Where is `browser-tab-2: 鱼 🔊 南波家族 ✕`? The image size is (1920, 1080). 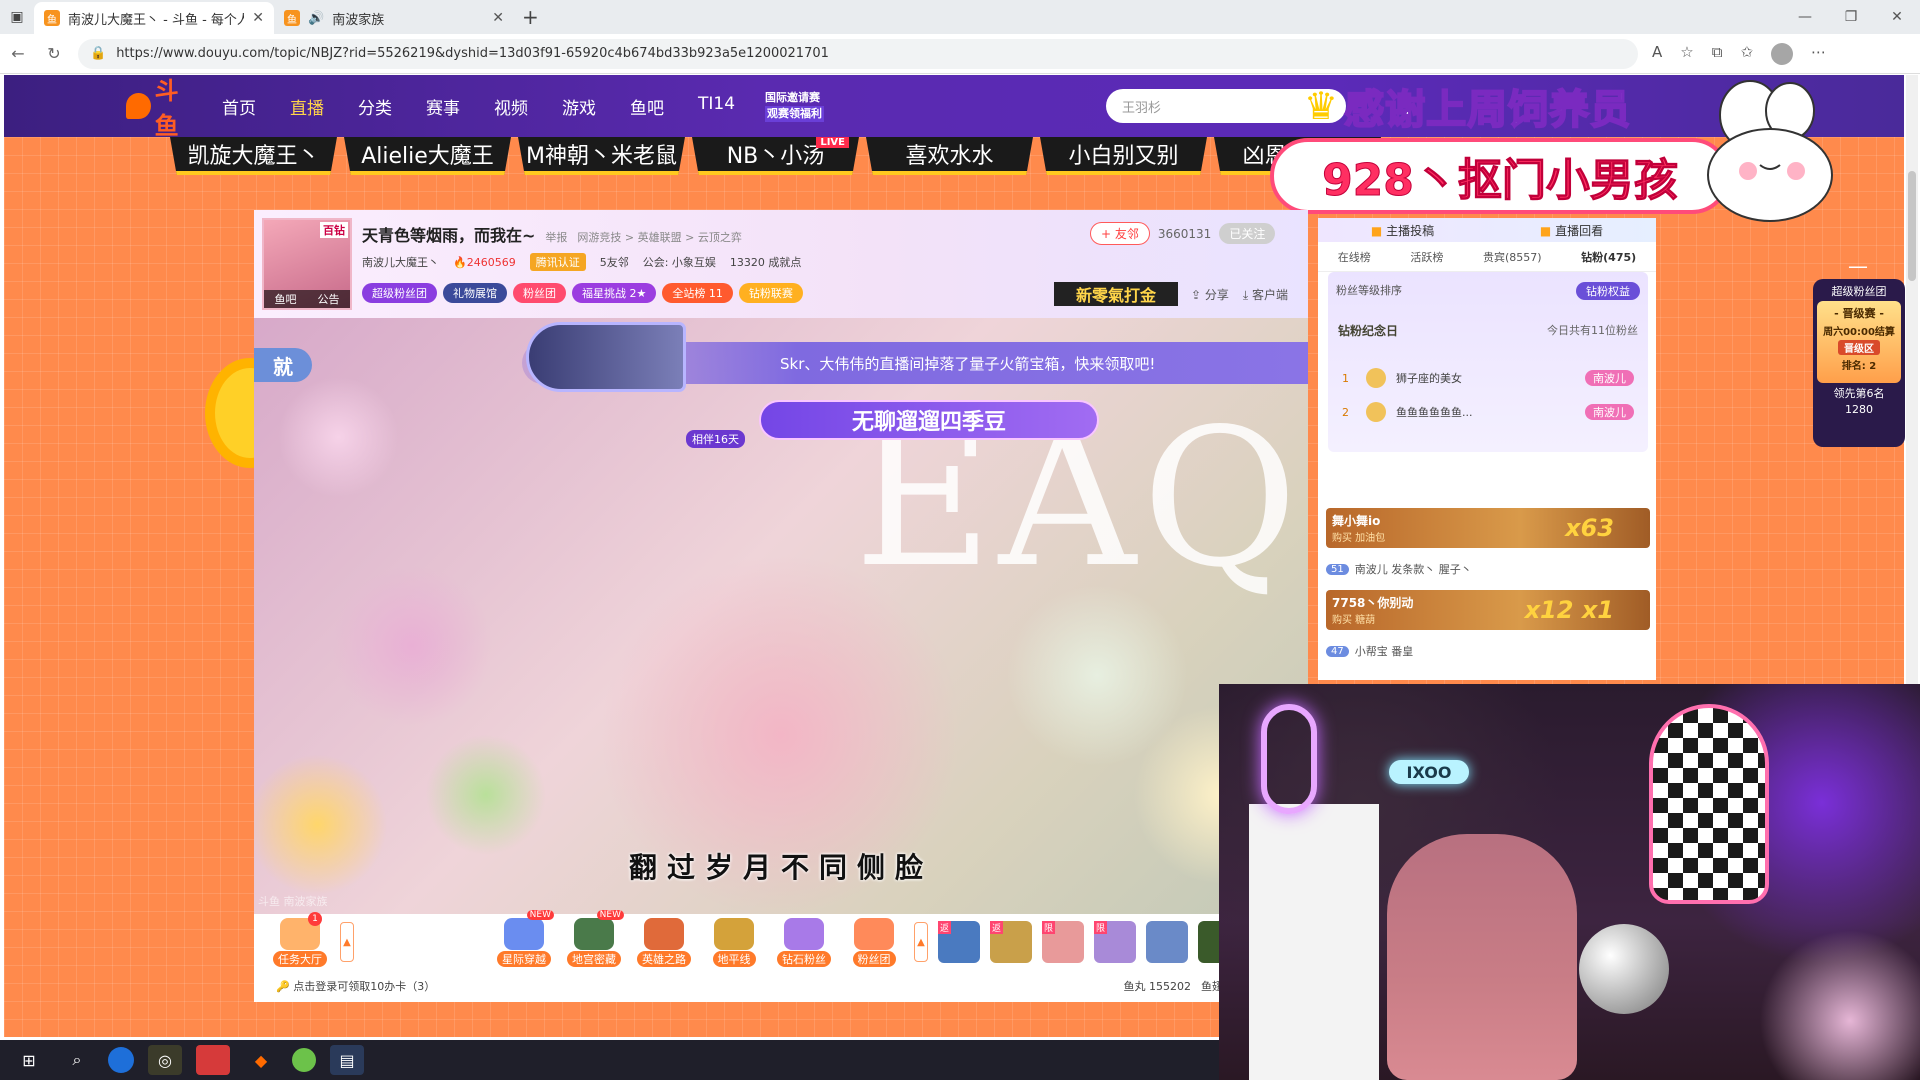
browser-tab-2: 鱼 🔊 南波家族 ✕ is located at coordinates (394, 18).